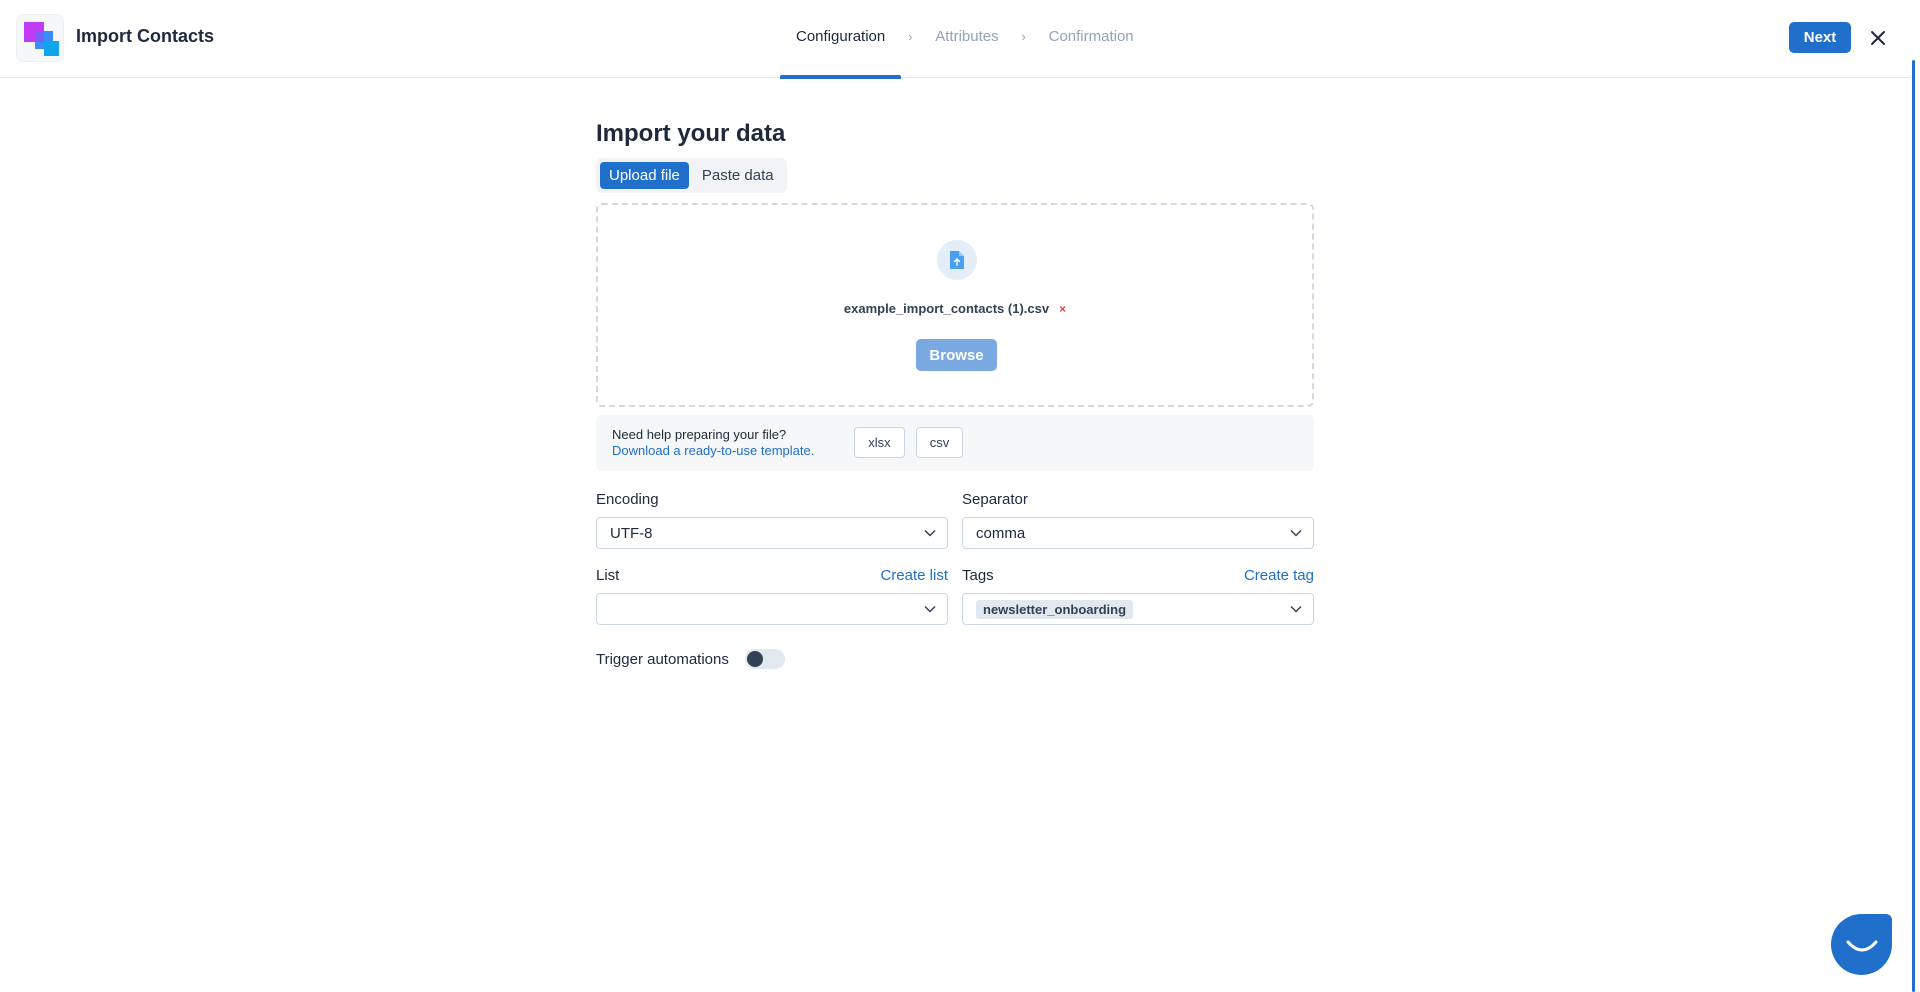  I want to click on chat-launcher-button, so click(1861, 944).